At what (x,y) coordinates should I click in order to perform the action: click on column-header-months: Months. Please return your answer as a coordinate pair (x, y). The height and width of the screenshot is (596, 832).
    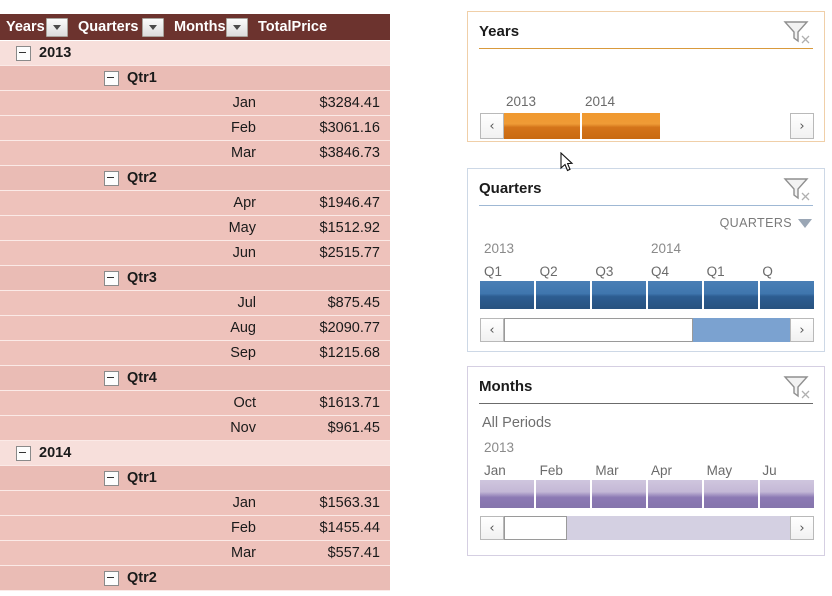
    Looking at the image, I should click on (209, 27).